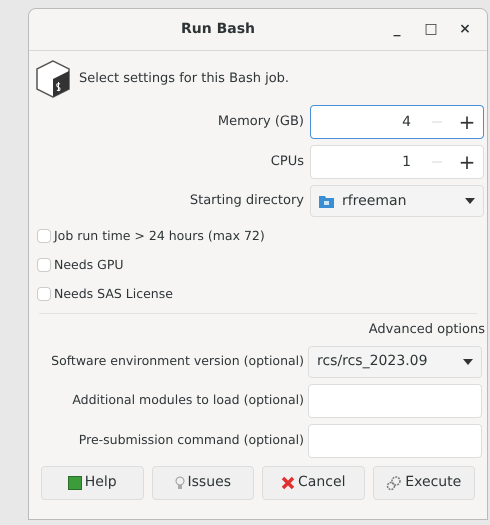 This screenshot has height=525, width=490. Describe the element at coordinates (203, 483) in the screenshot. I see `dialog-button: Issues` at that location.